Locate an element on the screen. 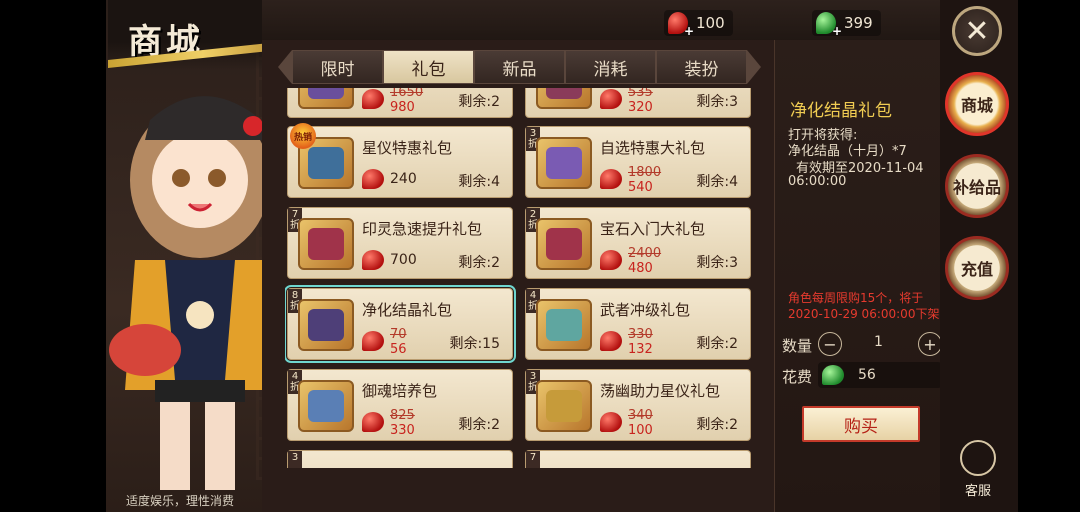 The height and width of the screenshot is (512, 1080). item-price: 132 is located at coordinates (640, 349).